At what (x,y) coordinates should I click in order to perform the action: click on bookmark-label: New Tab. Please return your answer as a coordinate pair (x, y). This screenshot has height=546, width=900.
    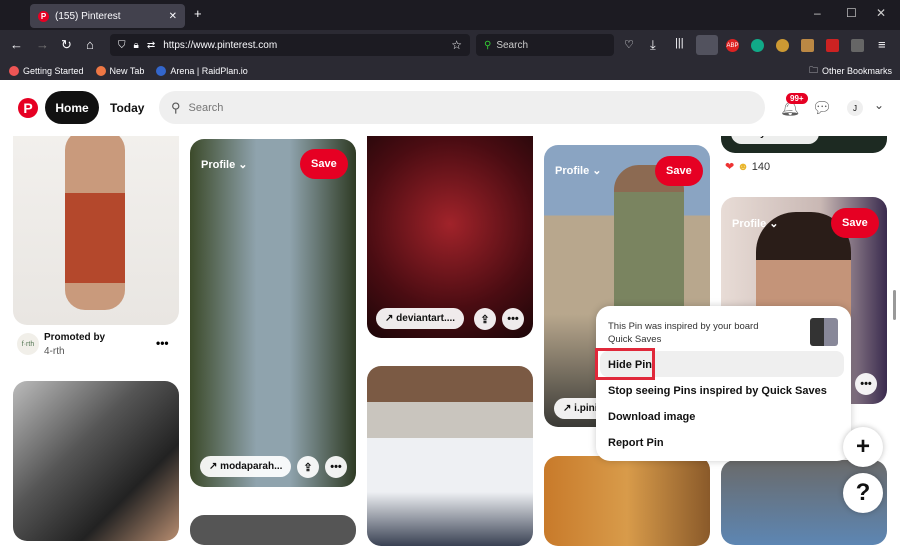
    Looking at the image, I should click on (127, 70).